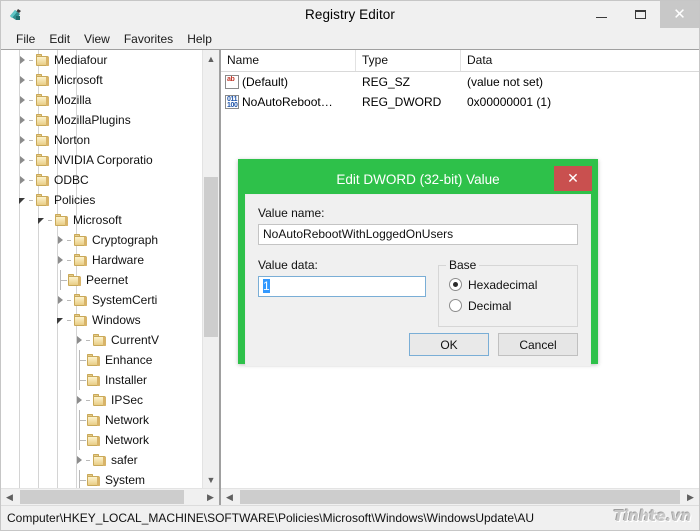 This screenshot has height=531, width=700. I want to click on tree-node-mozillaplugins: MozillaPlugins, so click(110, 120).